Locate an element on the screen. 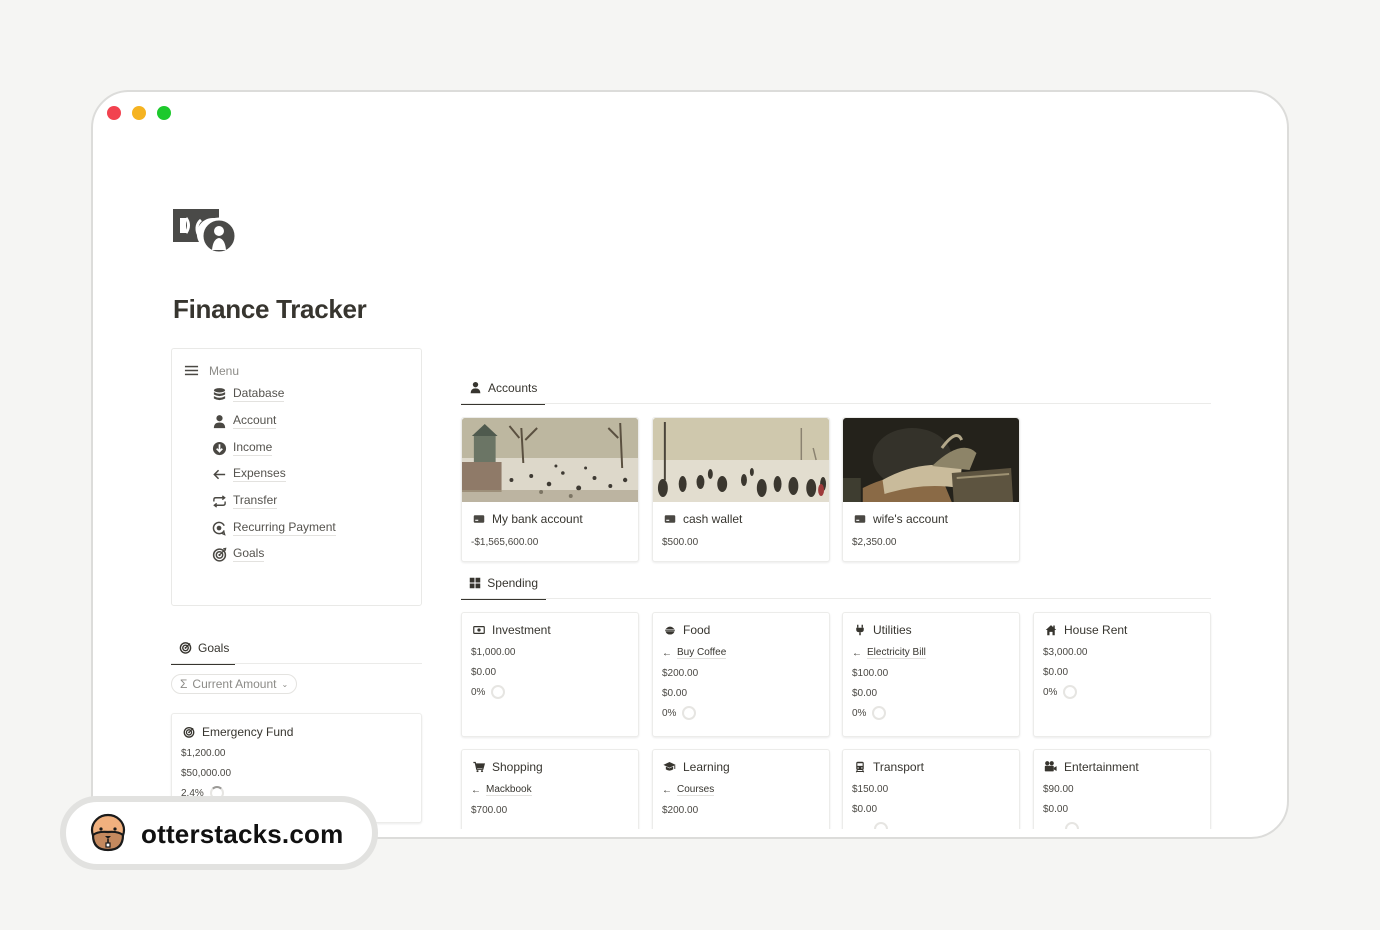 The width and height of the screenshot is (1380, 930). account-name: cash wallet is located at coordinates (713, 518).